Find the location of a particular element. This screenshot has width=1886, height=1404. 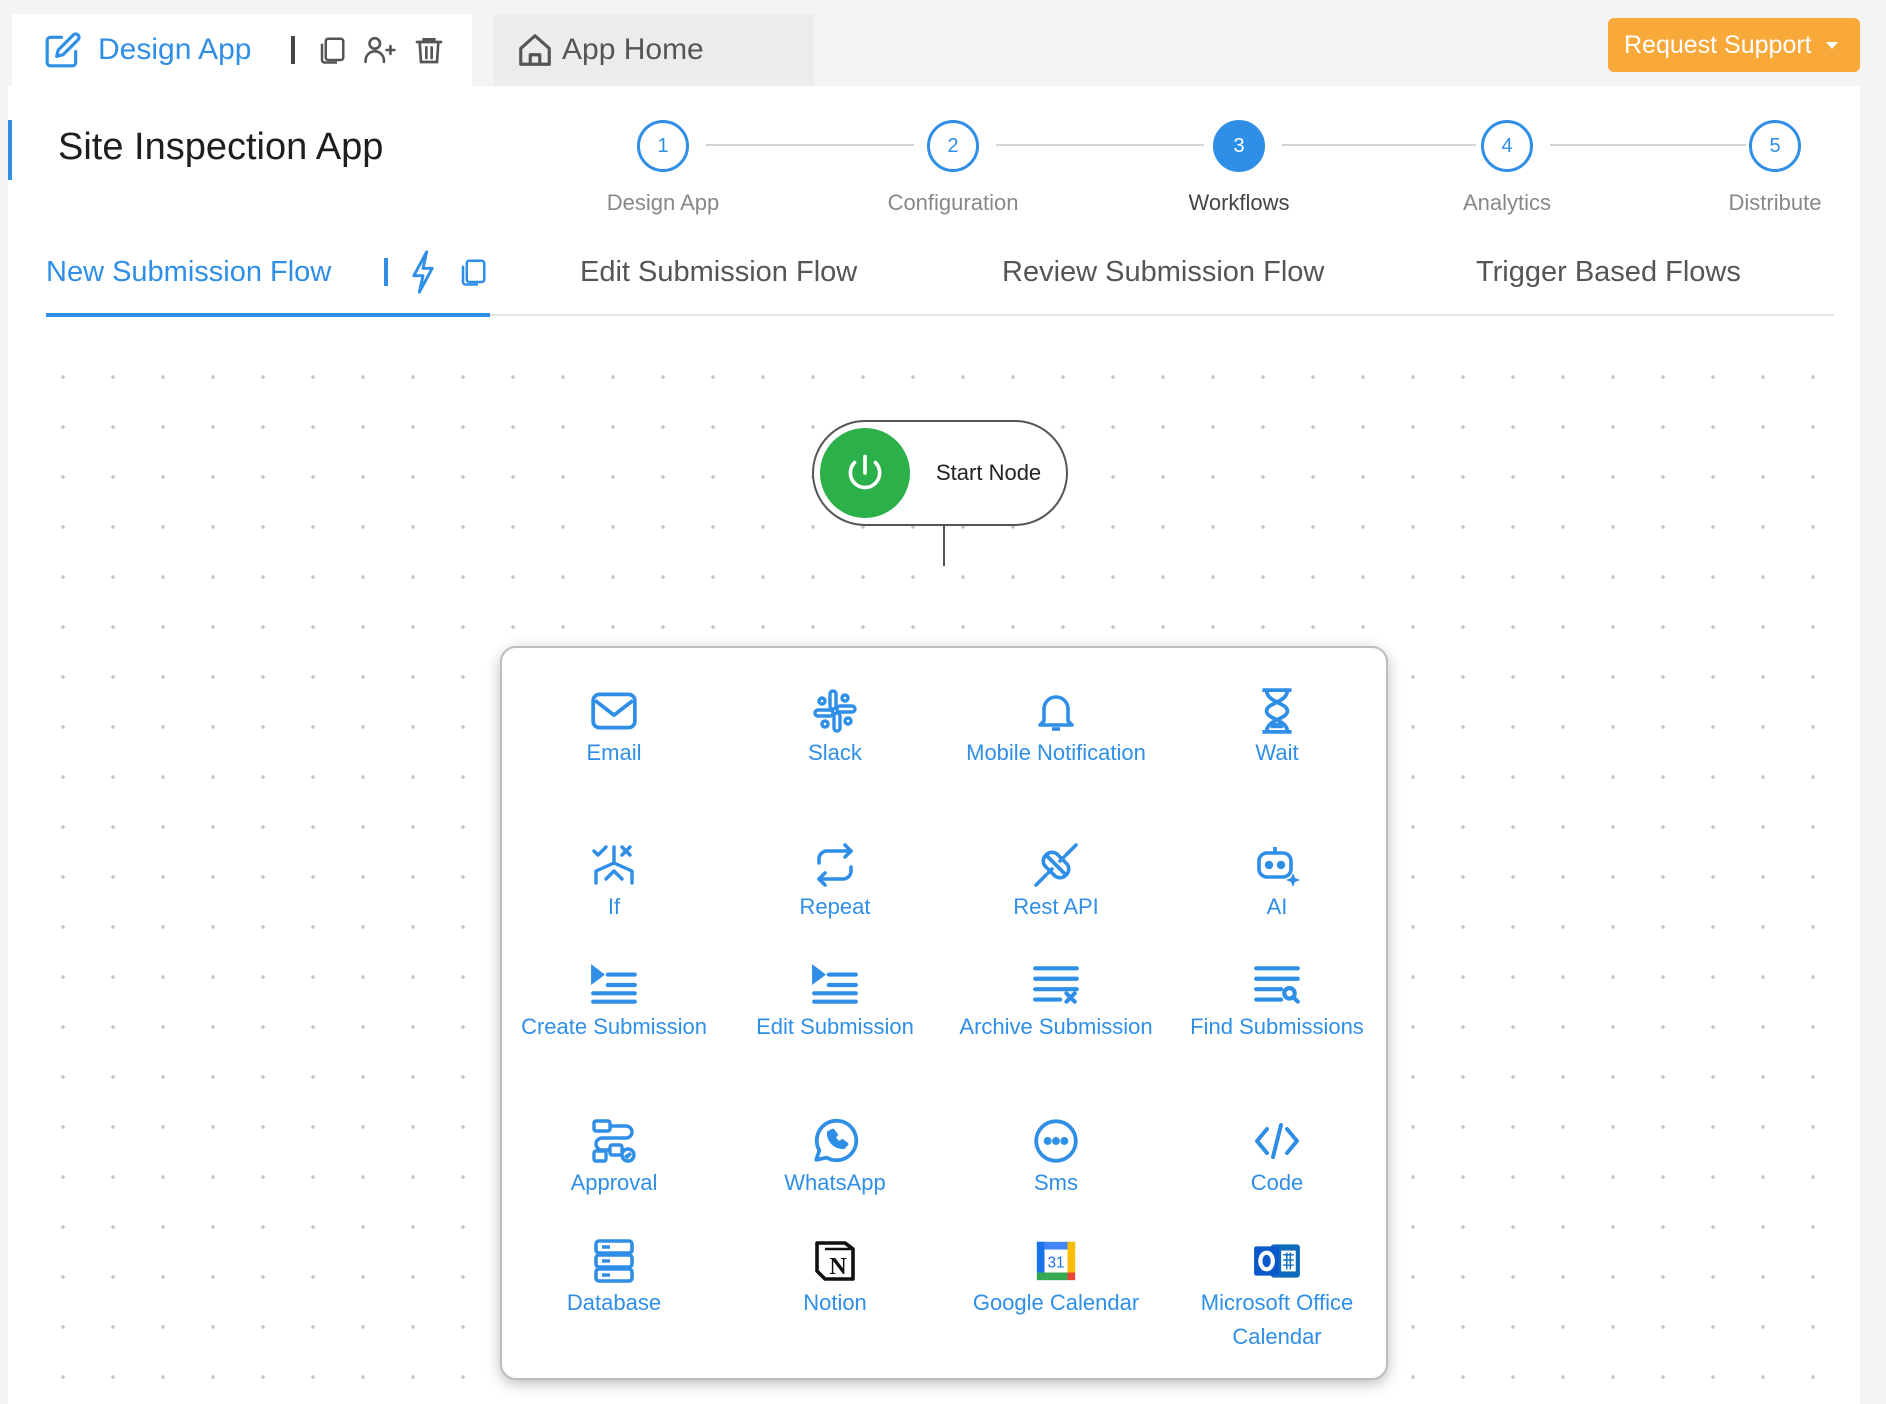

home-icon is located at coordinates (535, 50).